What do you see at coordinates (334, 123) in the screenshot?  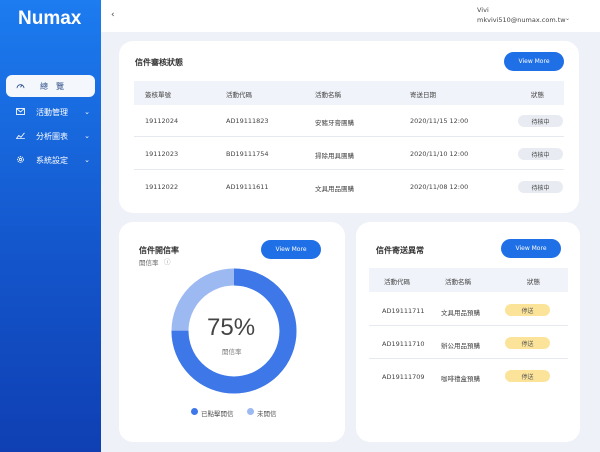 I see `table-cell: 安豬牙膏團購` at bounding box center [334, 123].